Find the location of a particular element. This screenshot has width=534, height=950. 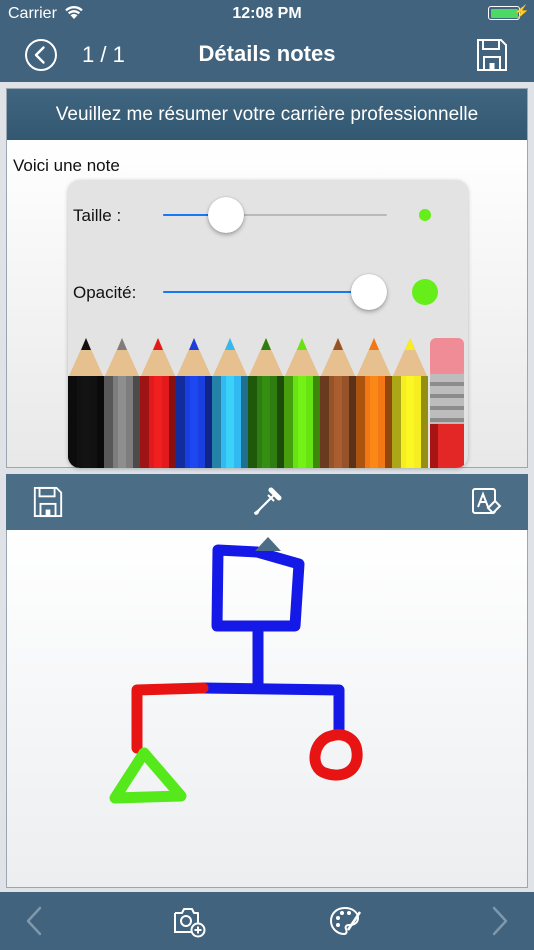

popover-arrow is located at coordinates (268, 544).